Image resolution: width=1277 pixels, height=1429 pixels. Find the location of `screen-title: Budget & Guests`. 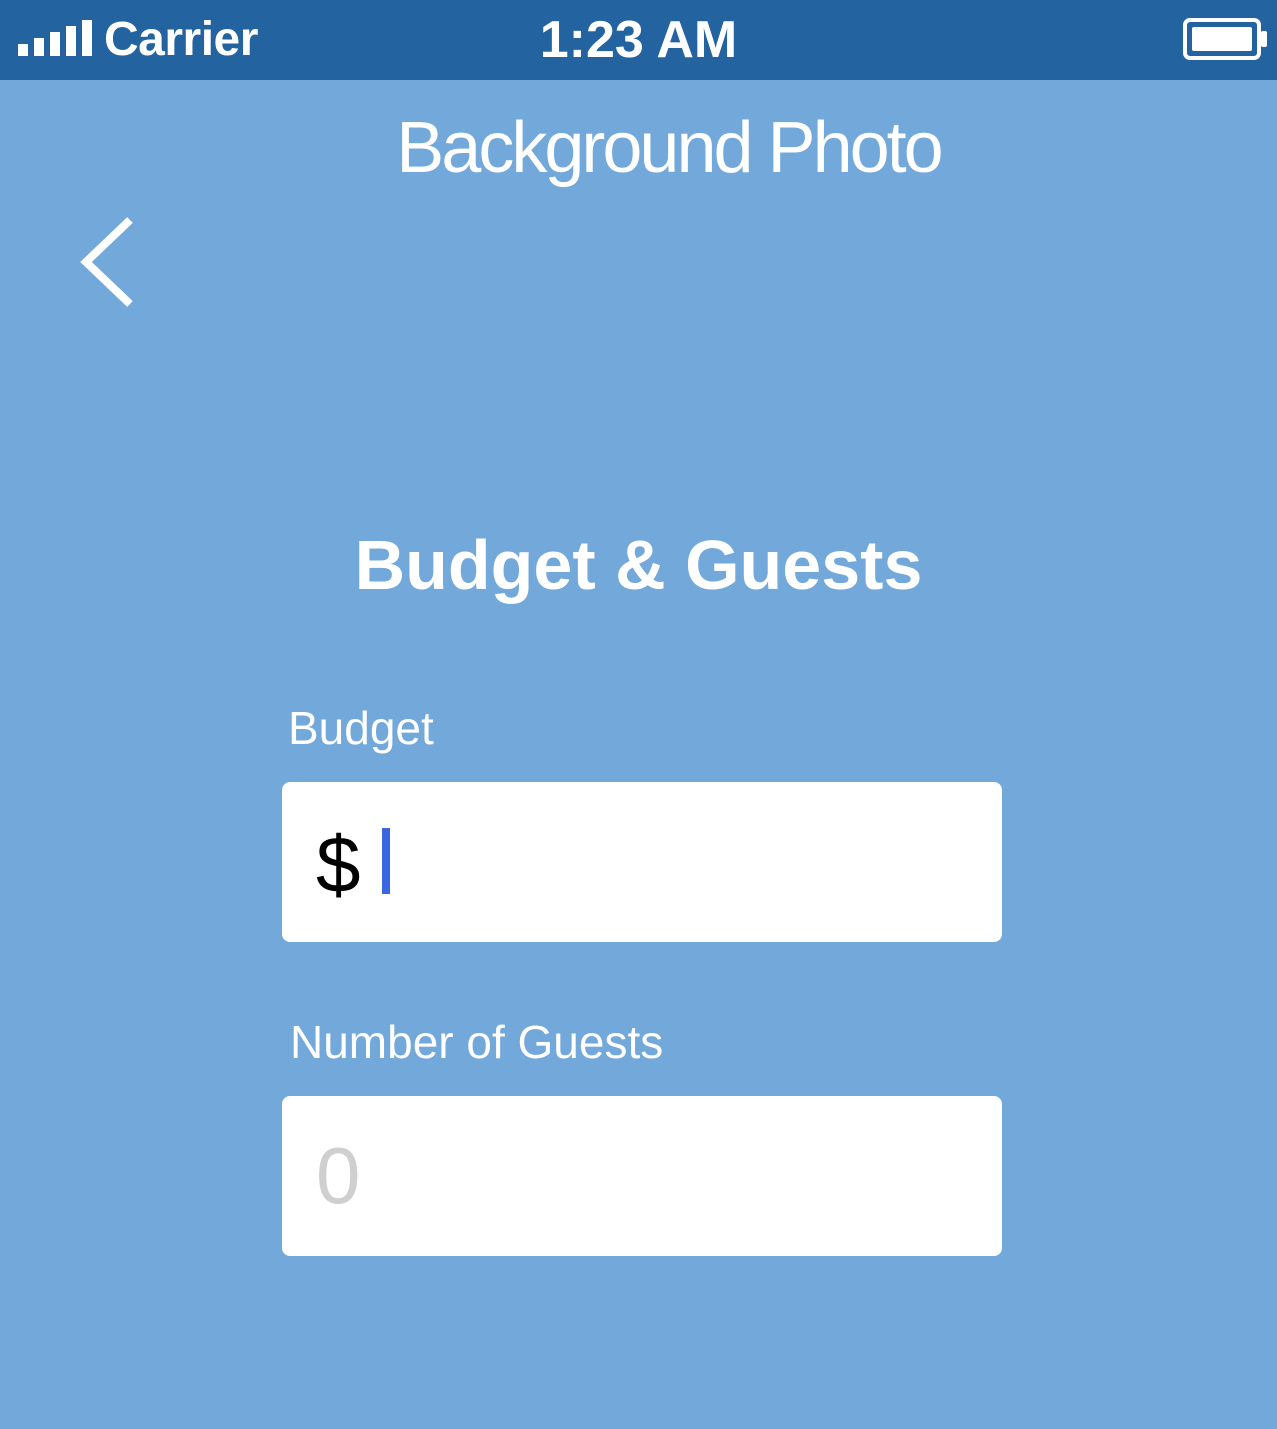

screen-title: Budget & Guests is located at coordinates (638, 565).